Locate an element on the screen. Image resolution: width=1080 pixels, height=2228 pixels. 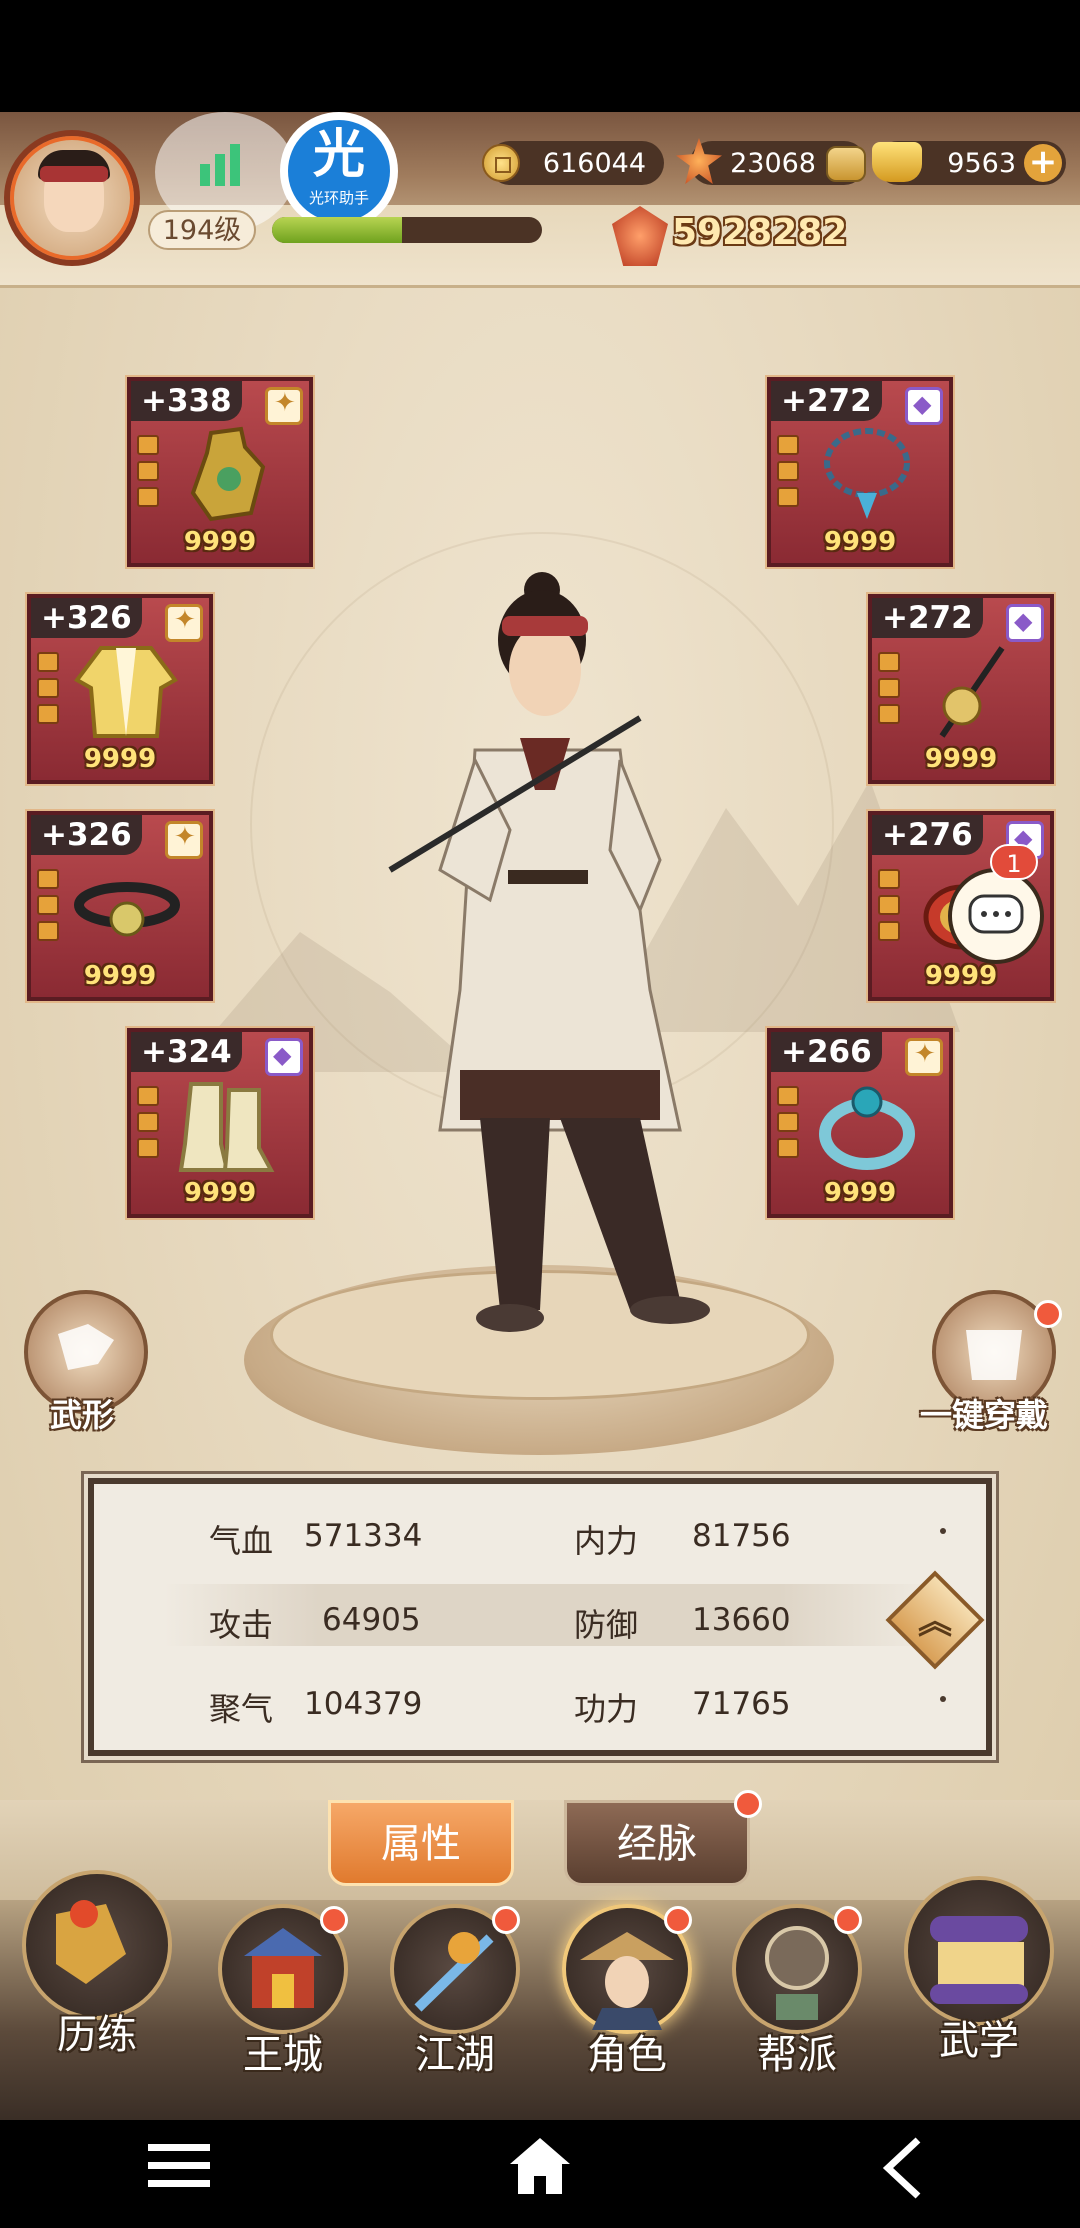
menu-icon is located at coordinates (179, 2173).